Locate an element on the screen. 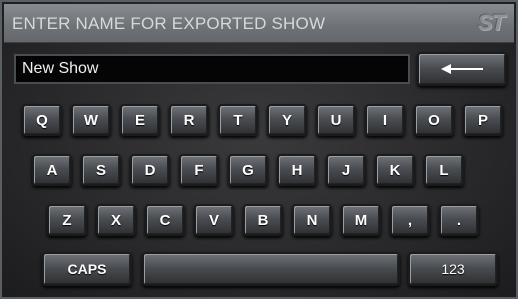 The height and width of the screenshot is (299, 518). key-x: X is located at coordinates (116, 220).